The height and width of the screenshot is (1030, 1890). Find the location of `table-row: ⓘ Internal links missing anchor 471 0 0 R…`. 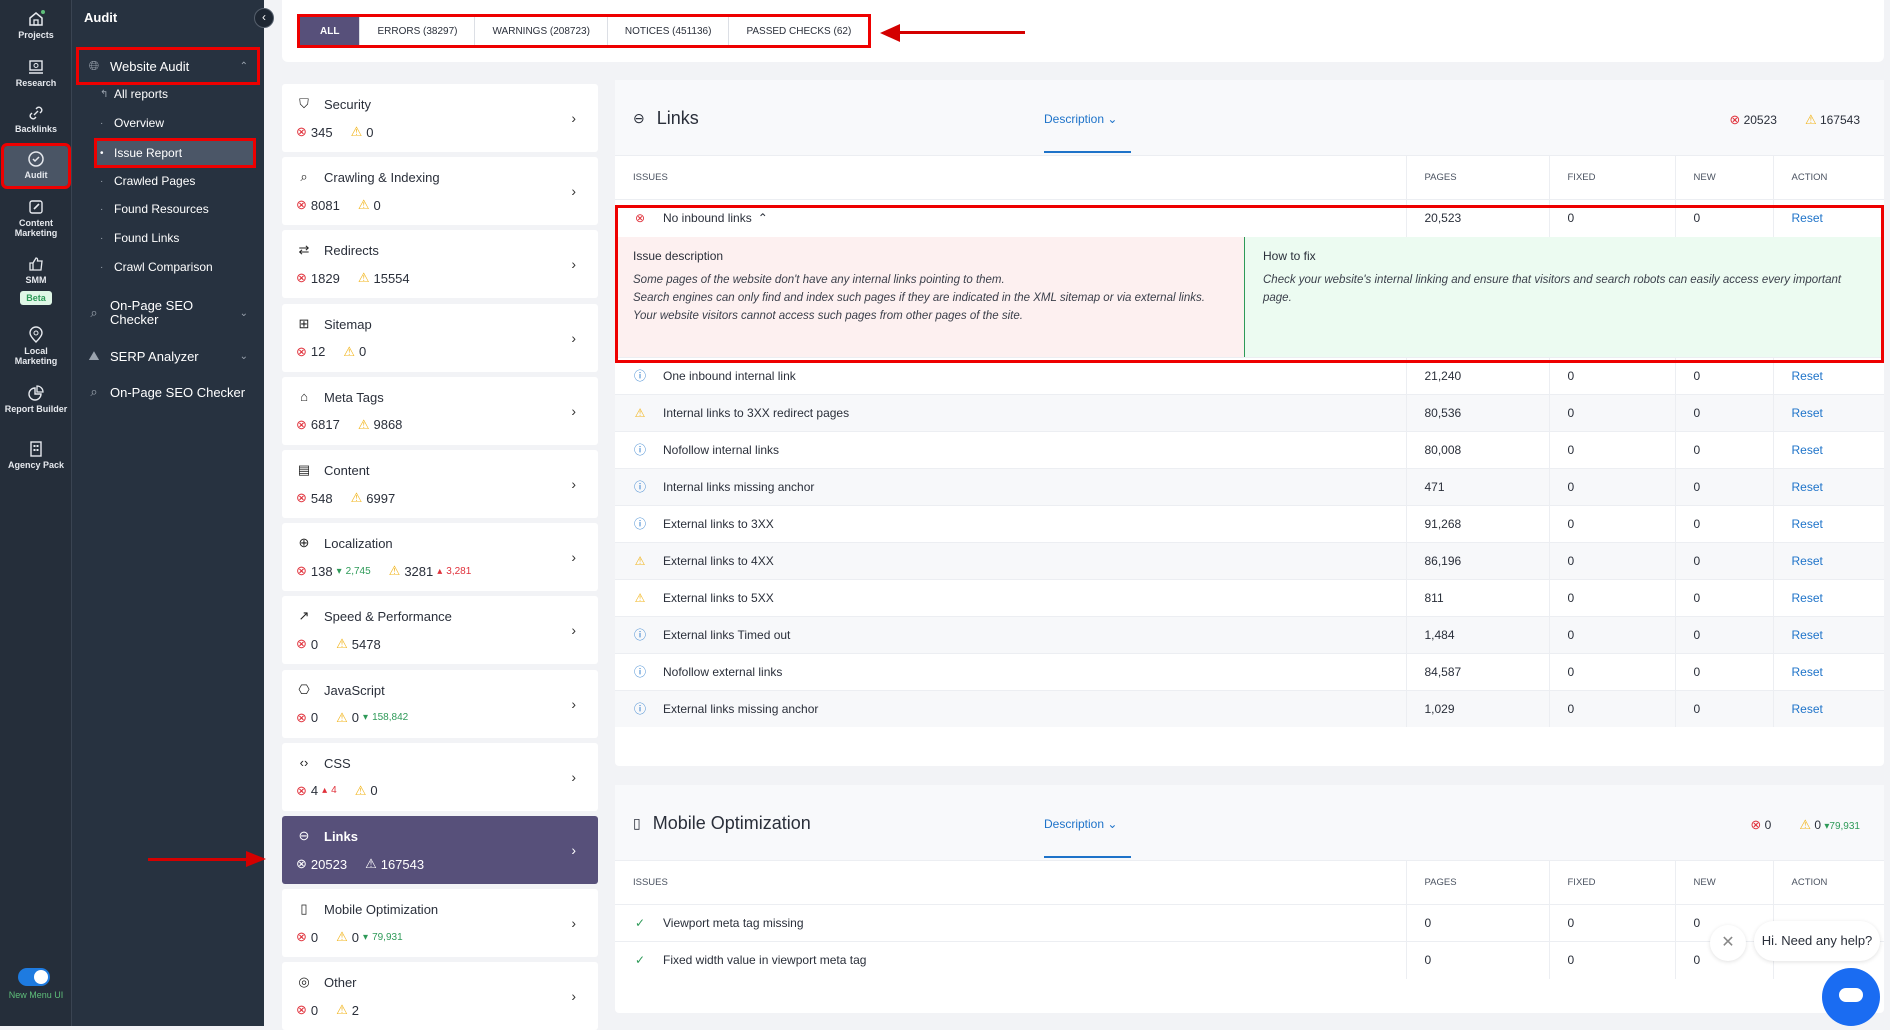

table-row: ⓘ Internal links missing anchor 471 0 0 R… is located at coordinates (1249, 486).